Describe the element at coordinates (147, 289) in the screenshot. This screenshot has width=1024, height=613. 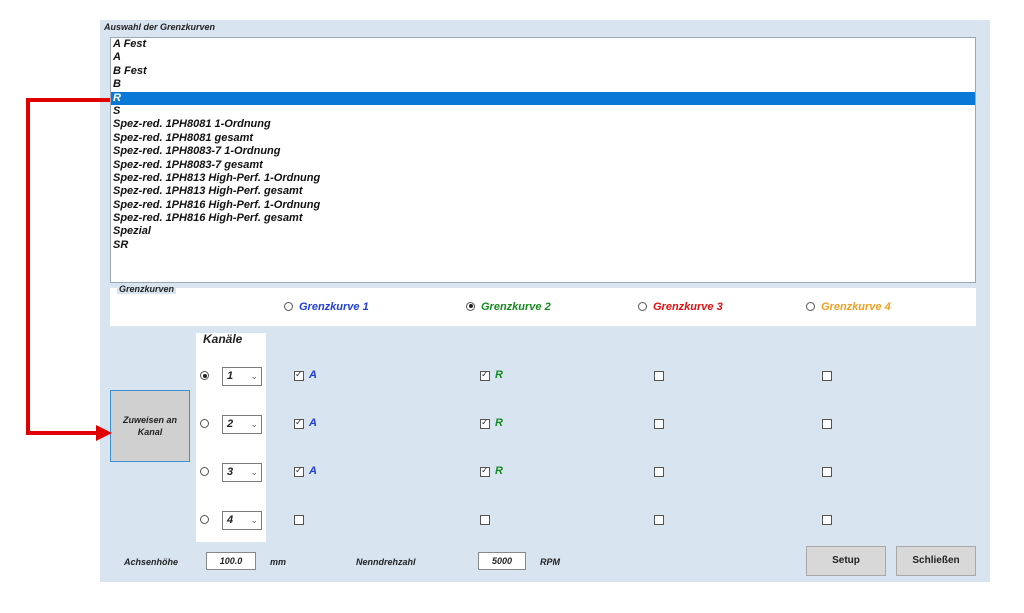
I see `grenzkurven-title: Grenzkurven` at that location.